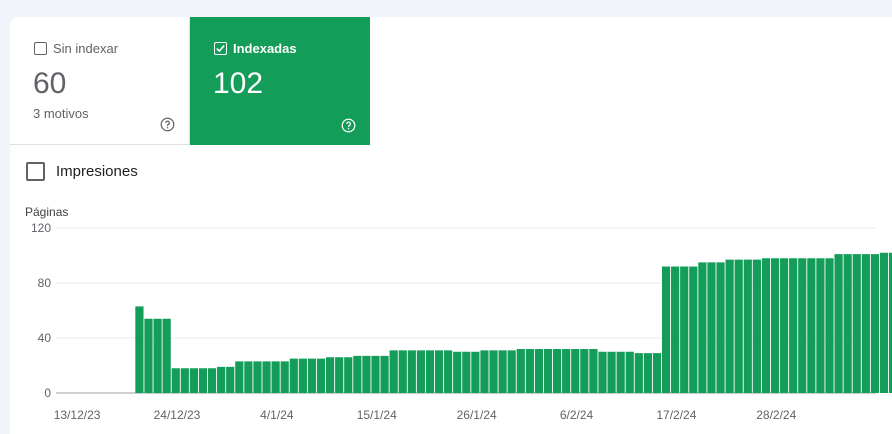 This screenshot has width=892, height=434. Describe the element at coordinates (477, 415) in the screenshot. I see `x-tick-label: 26/1/24` at that location.